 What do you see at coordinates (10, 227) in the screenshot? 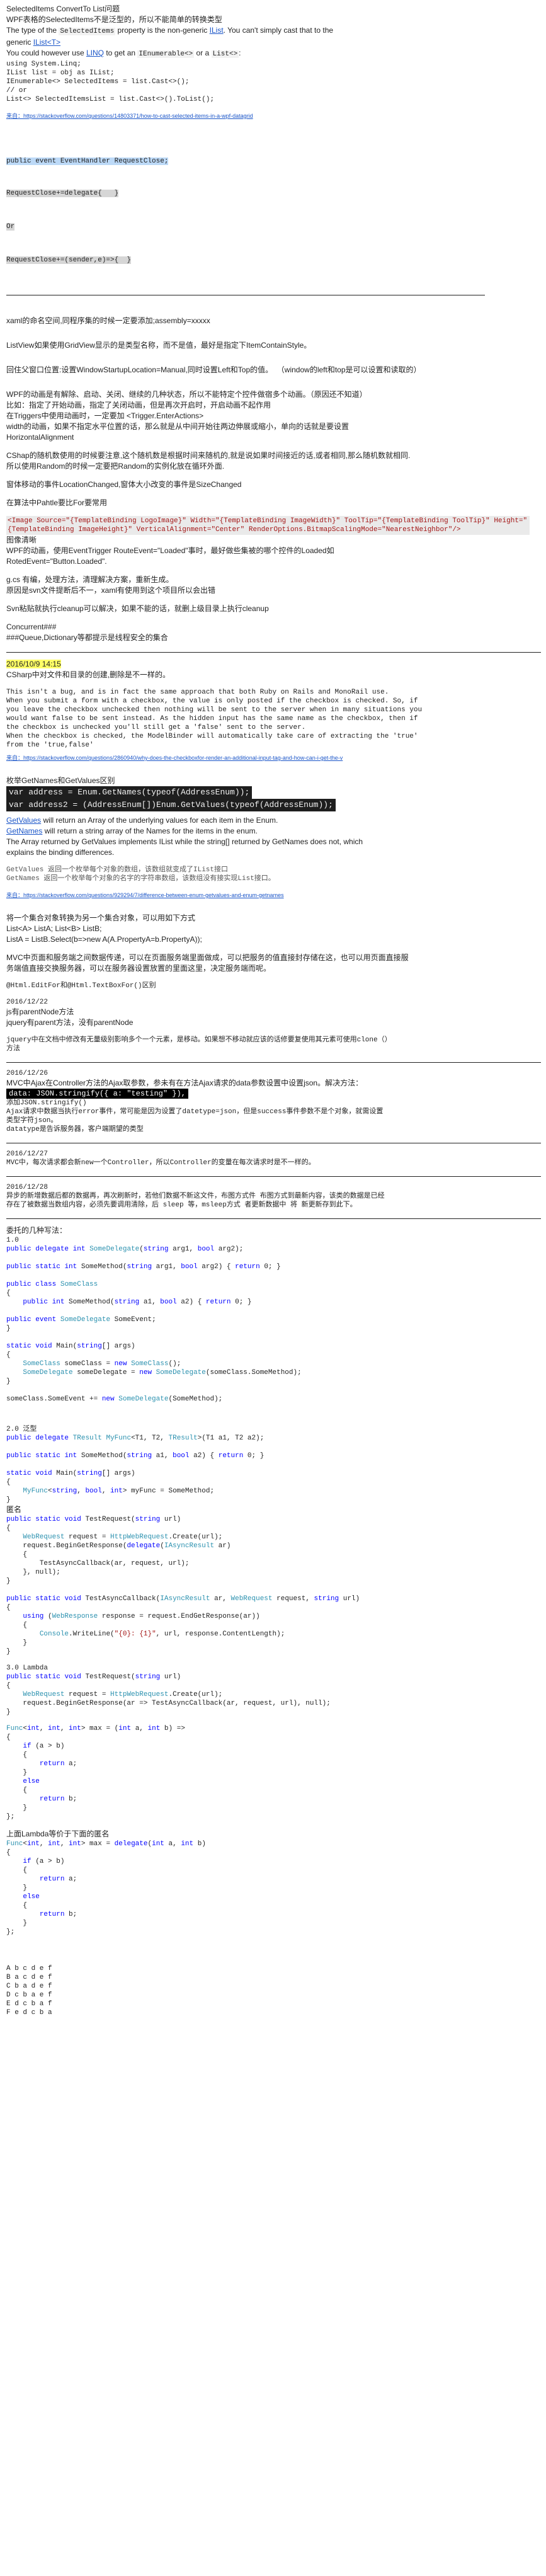
I see `code-or: Or` at bounding box center [10, 227].